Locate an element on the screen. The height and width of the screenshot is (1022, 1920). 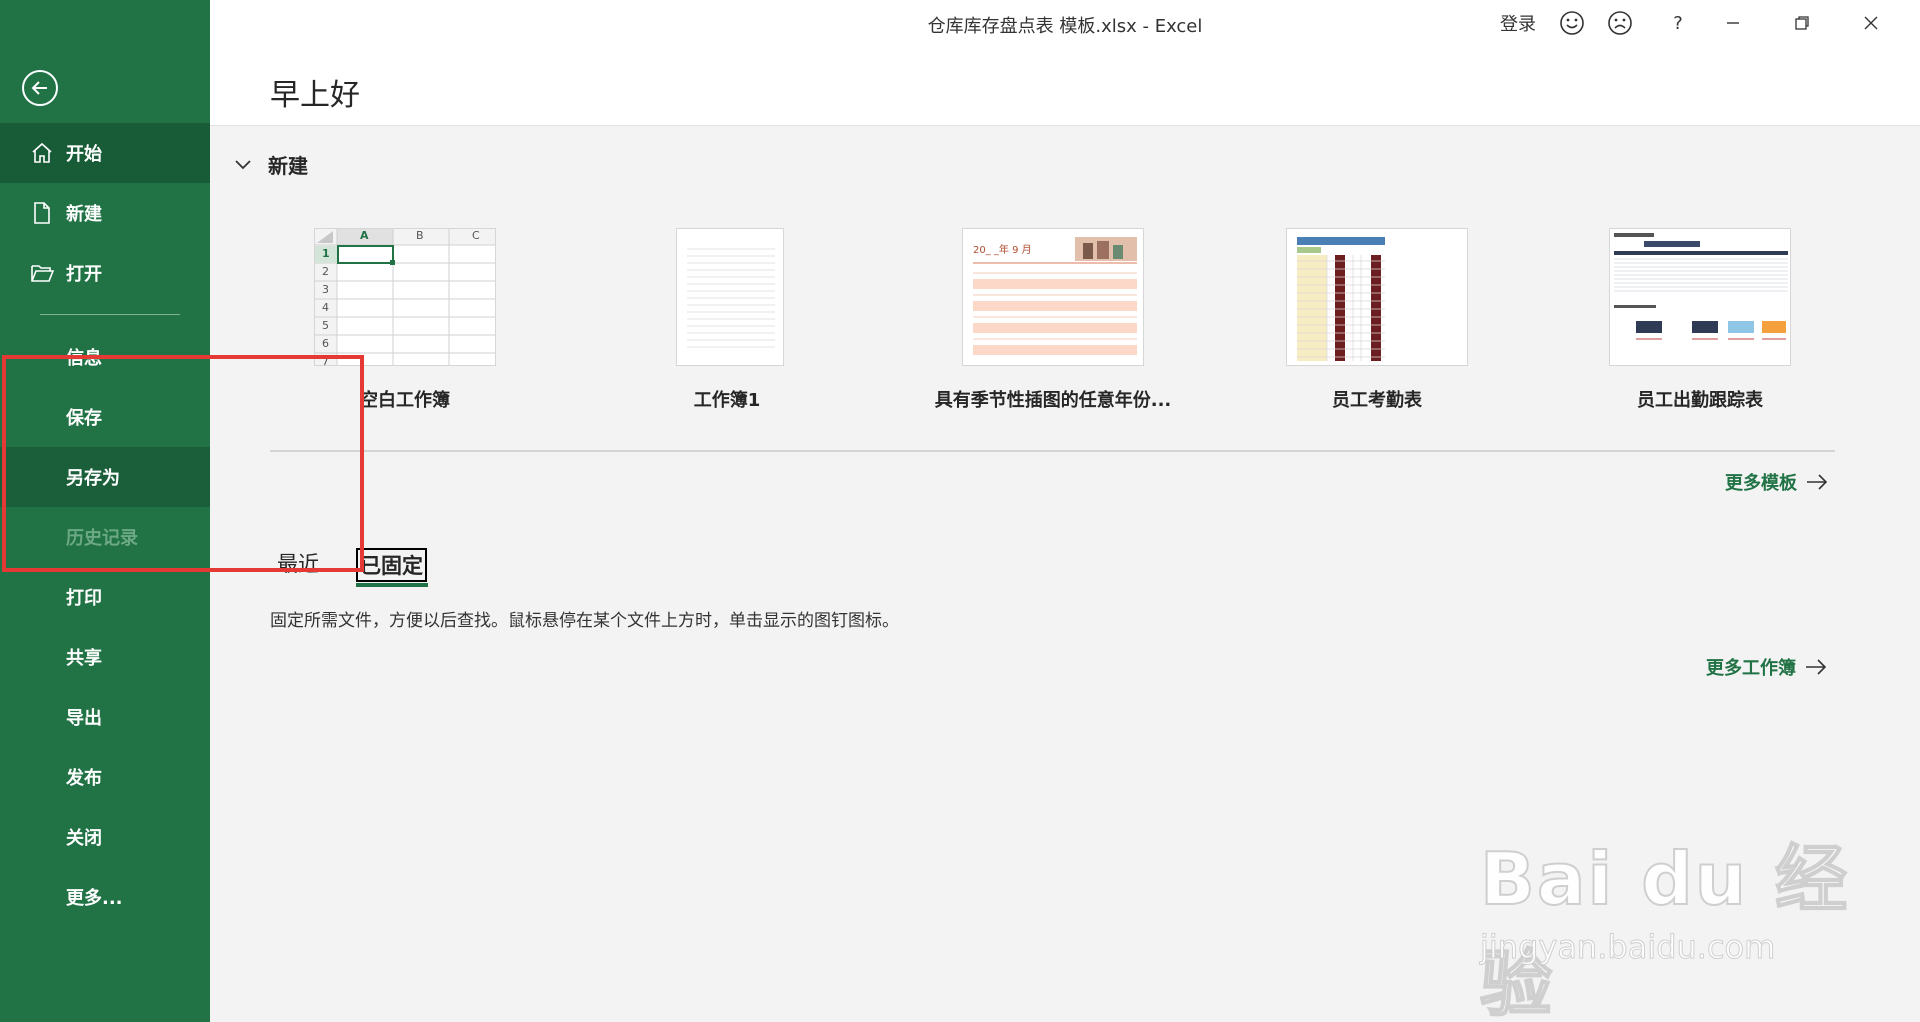
calendar-heading: 20_ _年 9 月 is located at coordinates (1002, 250).